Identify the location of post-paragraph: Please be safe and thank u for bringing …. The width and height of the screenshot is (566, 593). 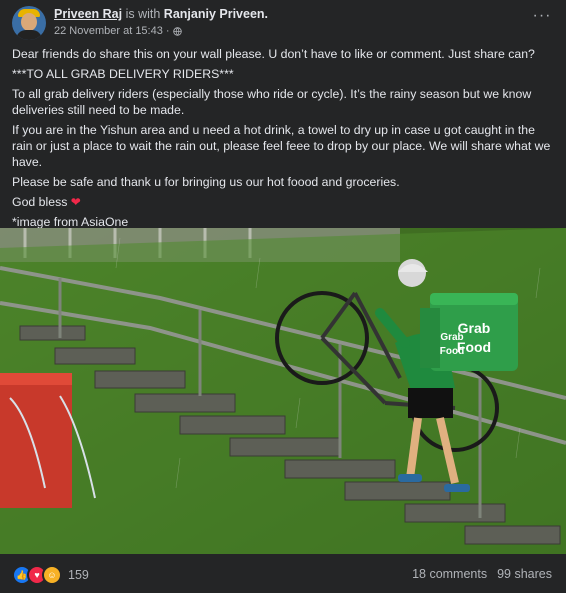
(206, 182).